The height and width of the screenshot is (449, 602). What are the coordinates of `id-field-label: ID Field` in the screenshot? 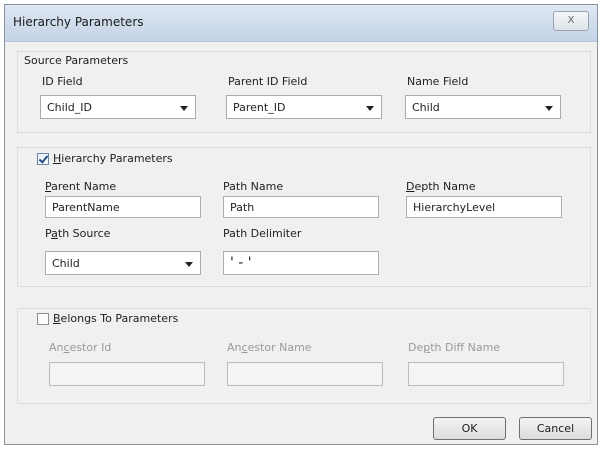 It's located at (62, 81).